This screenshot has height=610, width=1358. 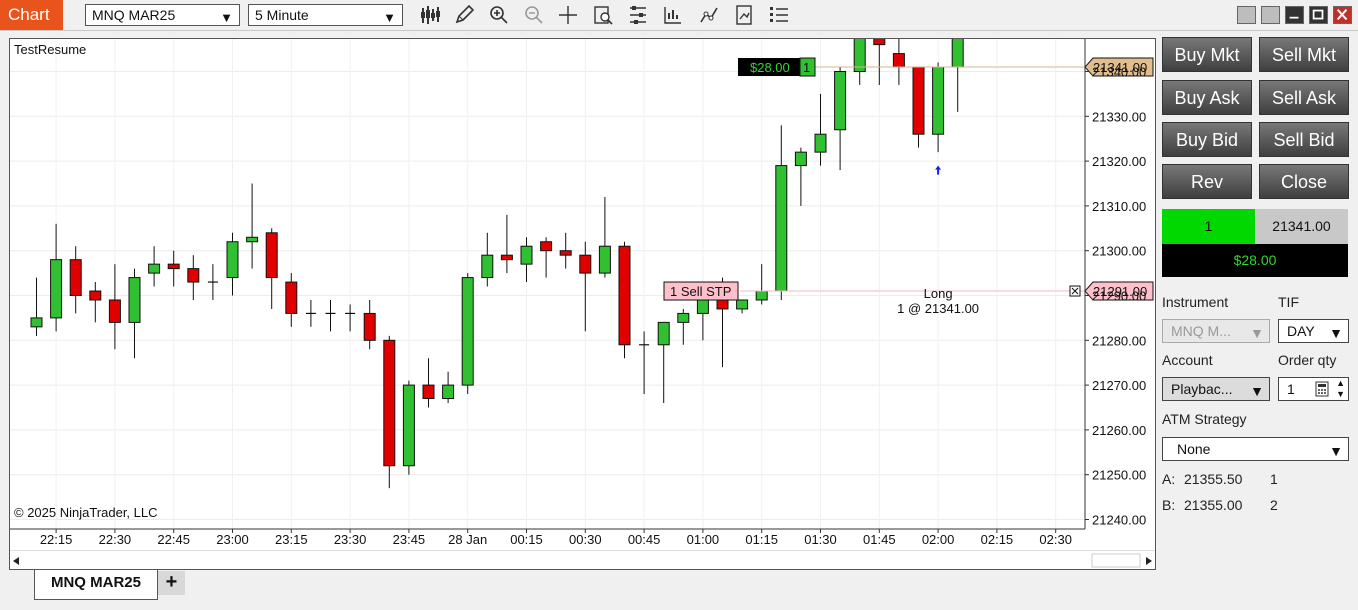 What do you see at coordinates (744, 15) in the screenshot?
I see `templates-icon` at bounding box center [744, 15].